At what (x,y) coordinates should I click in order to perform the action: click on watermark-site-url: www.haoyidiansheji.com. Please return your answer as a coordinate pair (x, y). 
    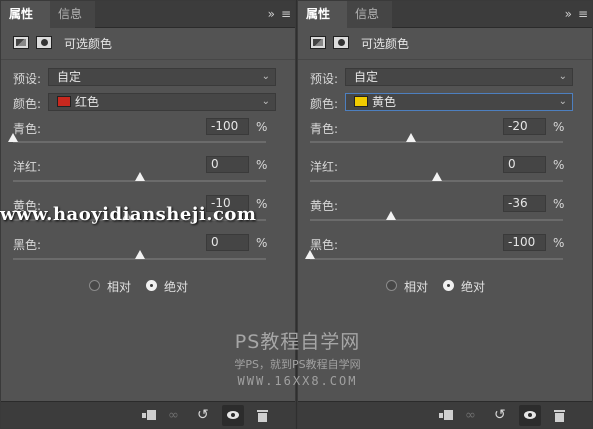
    Looking at the image, I should click on (128, 214).